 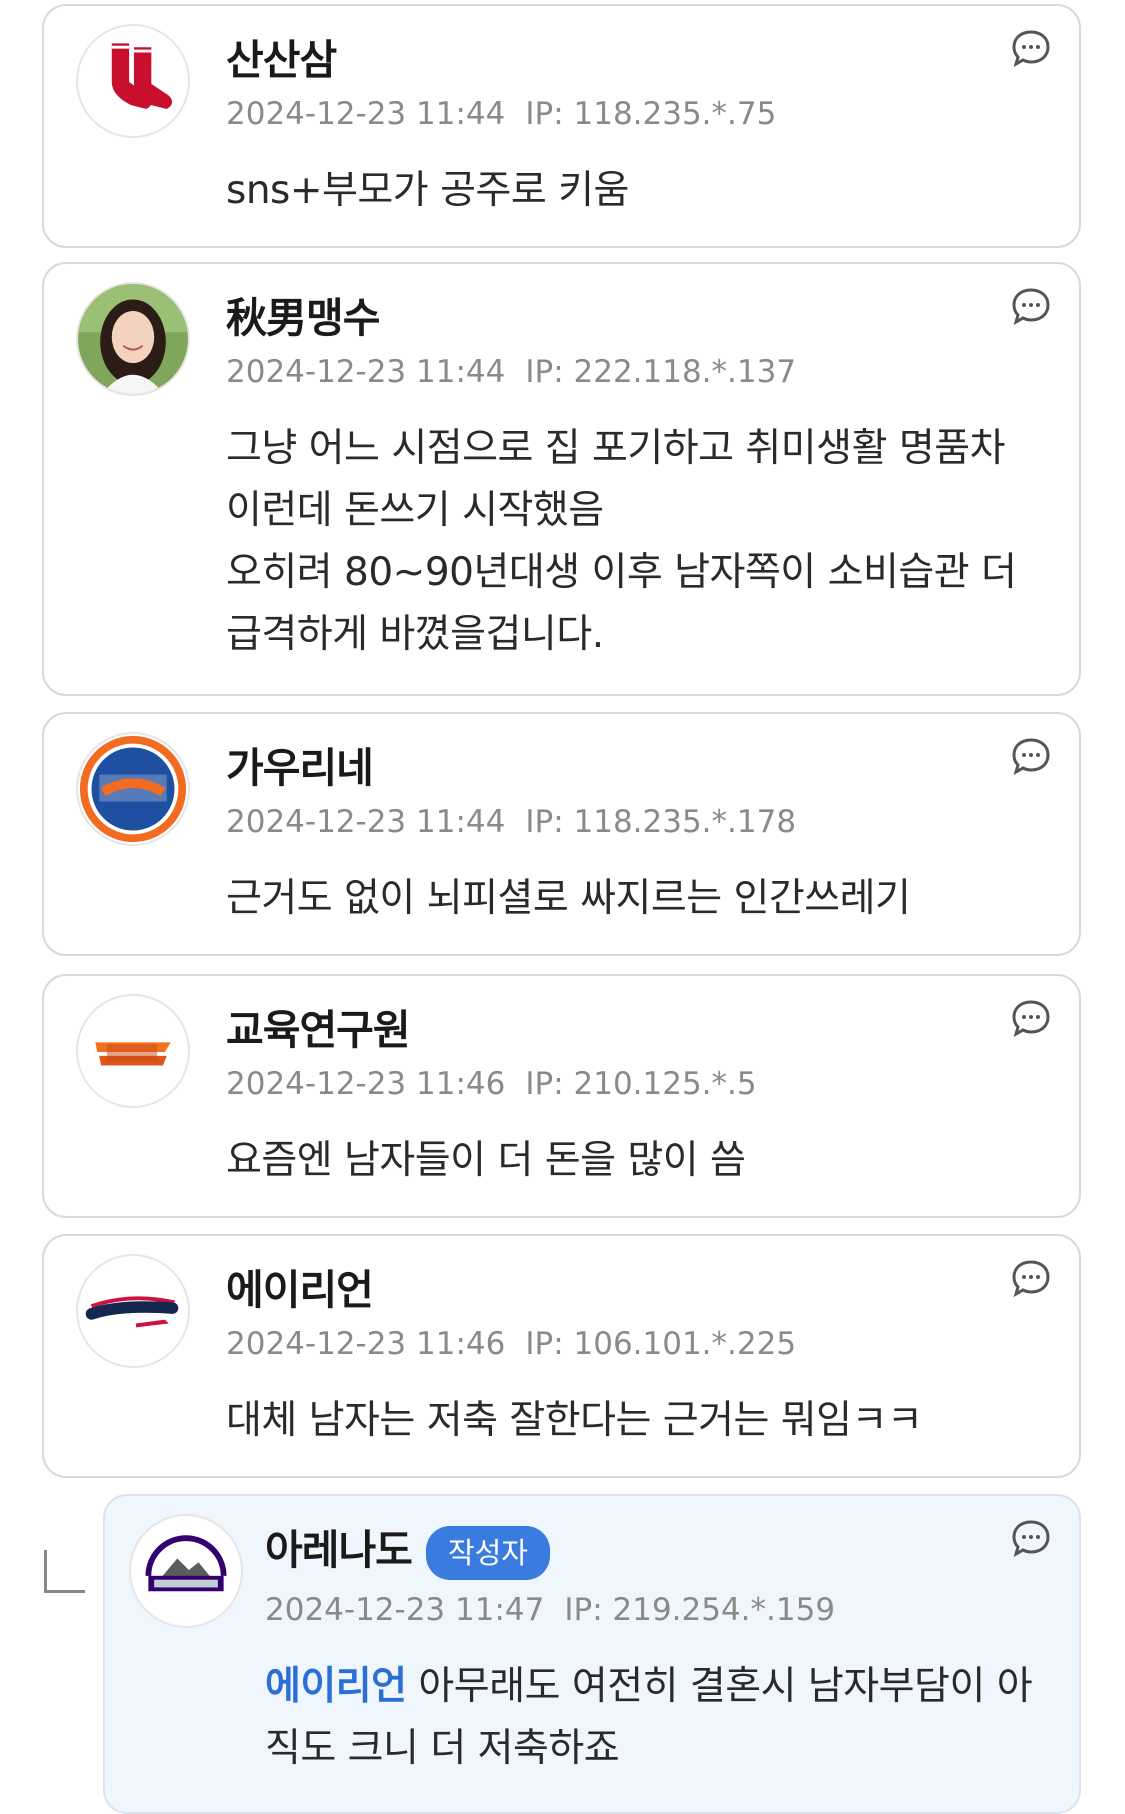 What do you see at coordinates (186, 1571) in the screenshot?
I see `avatar-rockies-logo` at bounding box center [186, 1571].